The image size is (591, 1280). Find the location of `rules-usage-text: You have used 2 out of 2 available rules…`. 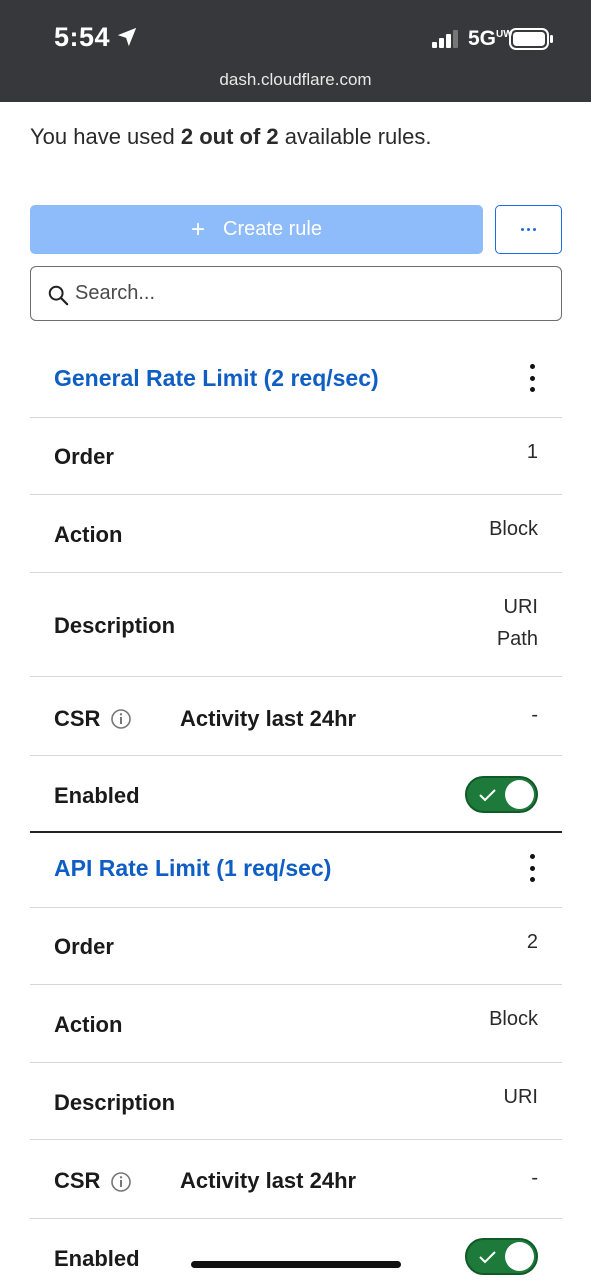

rules-usage-text: You have used 2 out of 2 available rules… is located at coordinates (231, 136).